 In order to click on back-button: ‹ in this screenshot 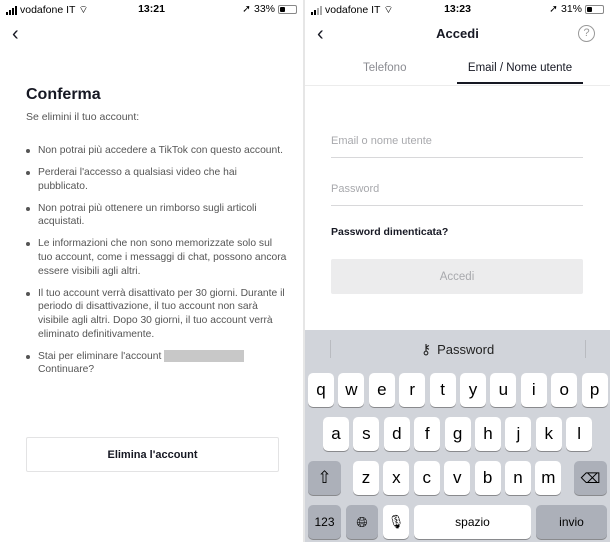, I will do `click(15, 34)`.